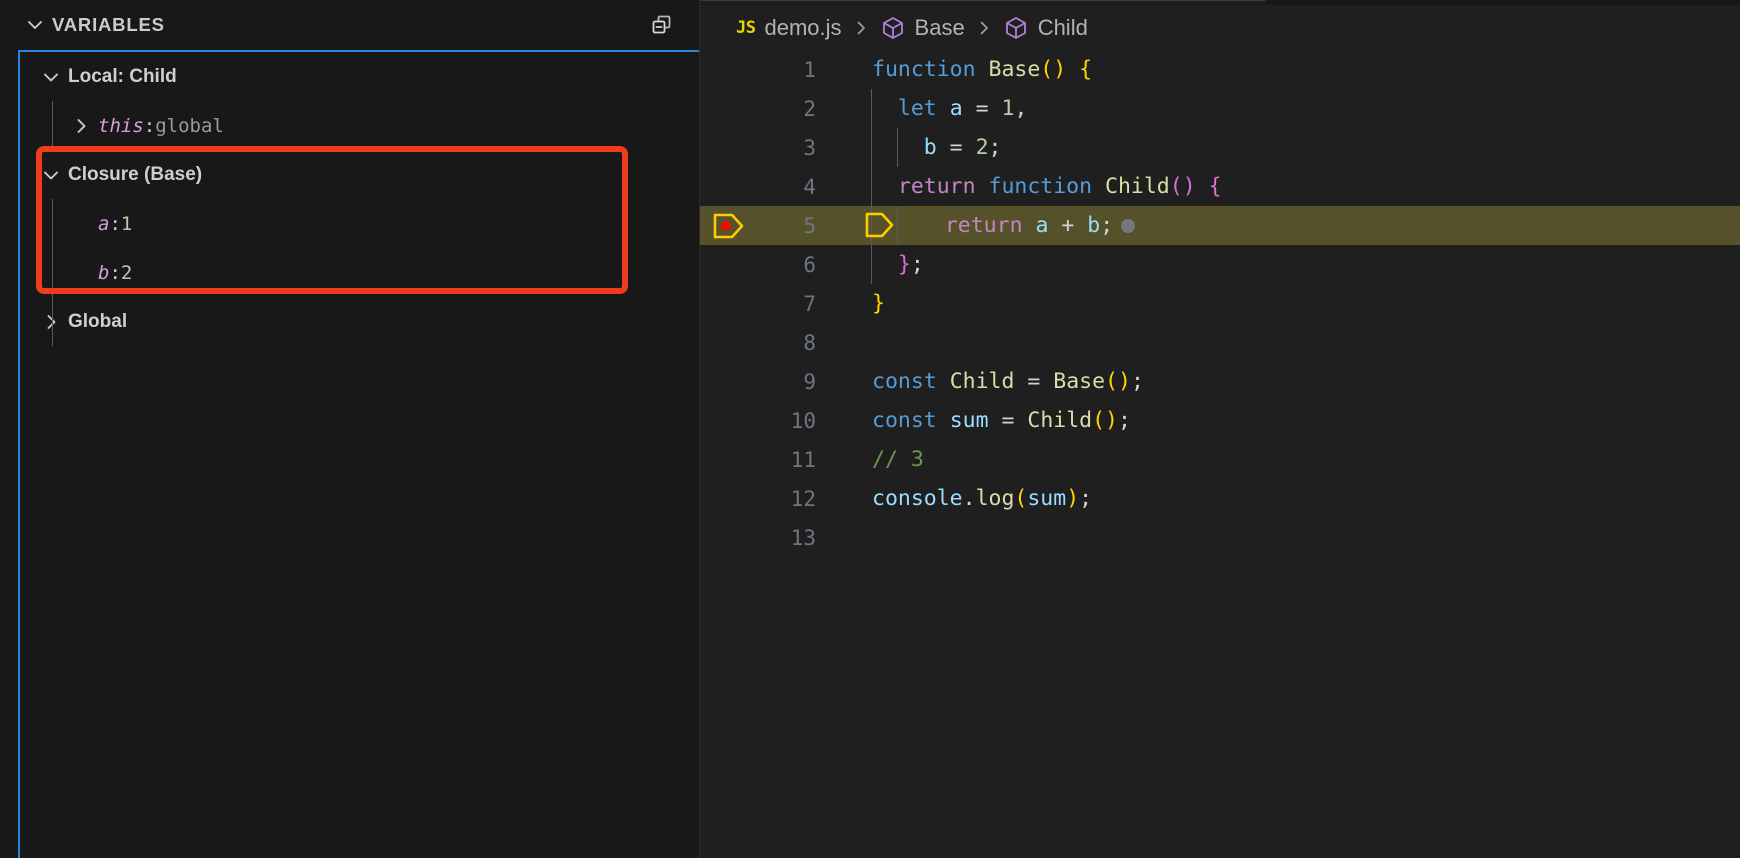 The height and width of the screenshot is (858, 1740). I want to click on line-number: 6, so click(809, 264).